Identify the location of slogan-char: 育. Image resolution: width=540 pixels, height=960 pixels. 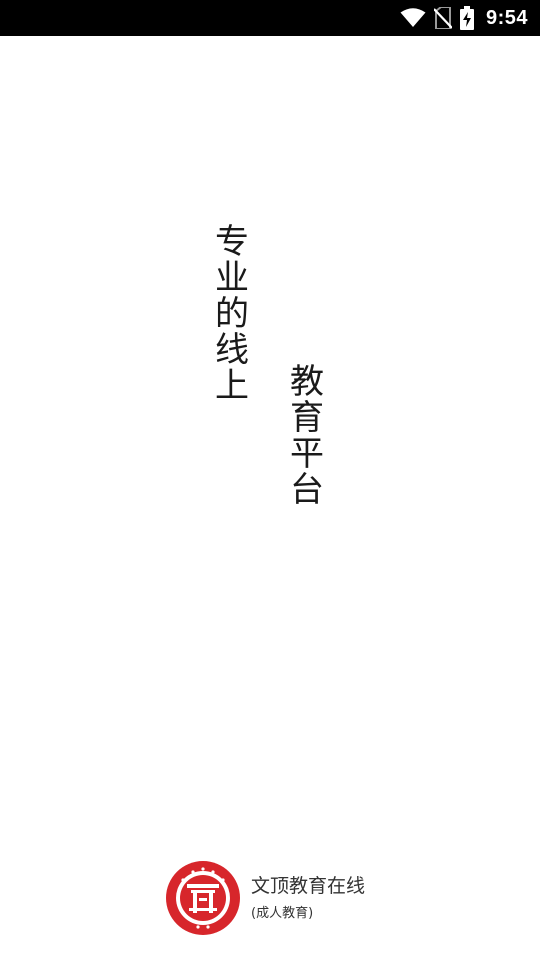
(307, 418).